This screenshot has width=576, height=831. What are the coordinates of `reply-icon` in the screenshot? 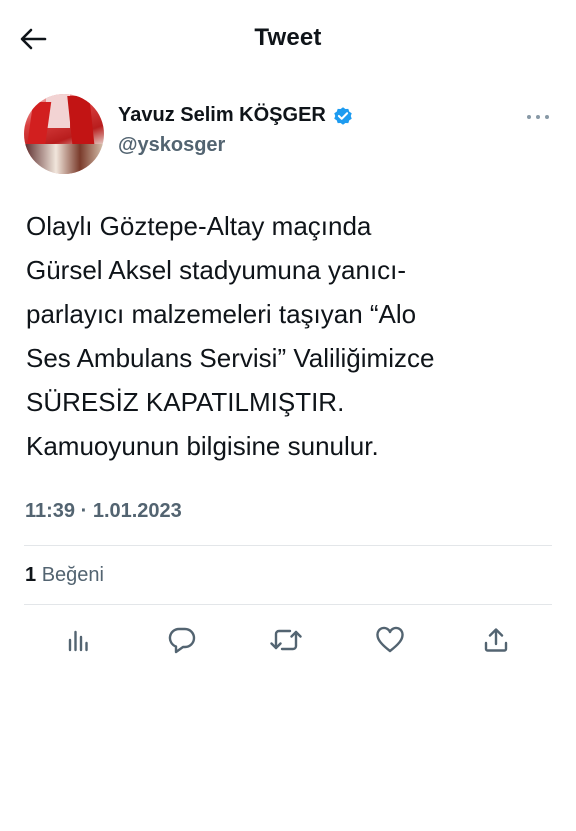 It's located at (182, 640).